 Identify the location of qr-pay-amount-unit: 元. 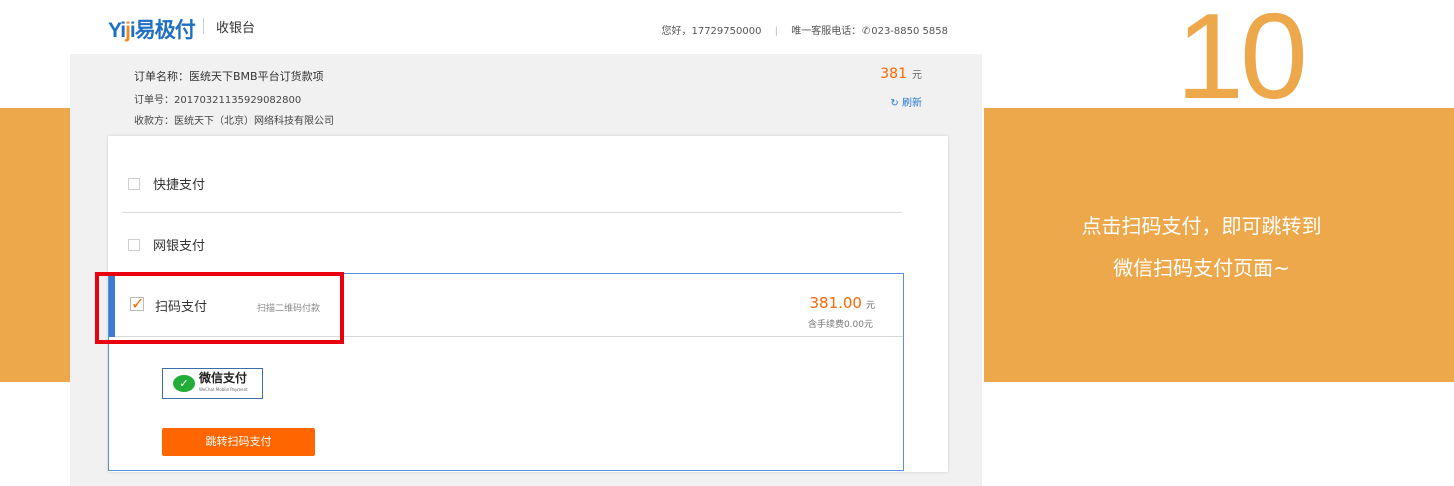
(870, 306).